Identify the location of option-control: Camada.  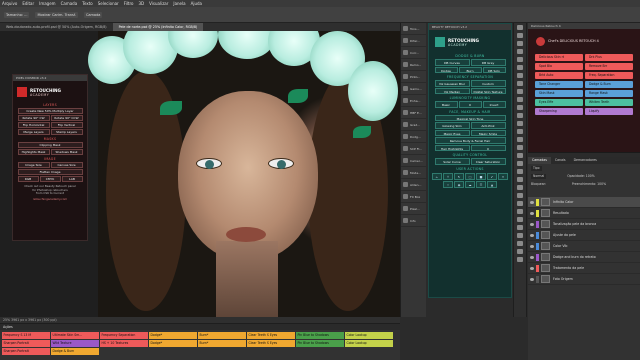
(93, 14).